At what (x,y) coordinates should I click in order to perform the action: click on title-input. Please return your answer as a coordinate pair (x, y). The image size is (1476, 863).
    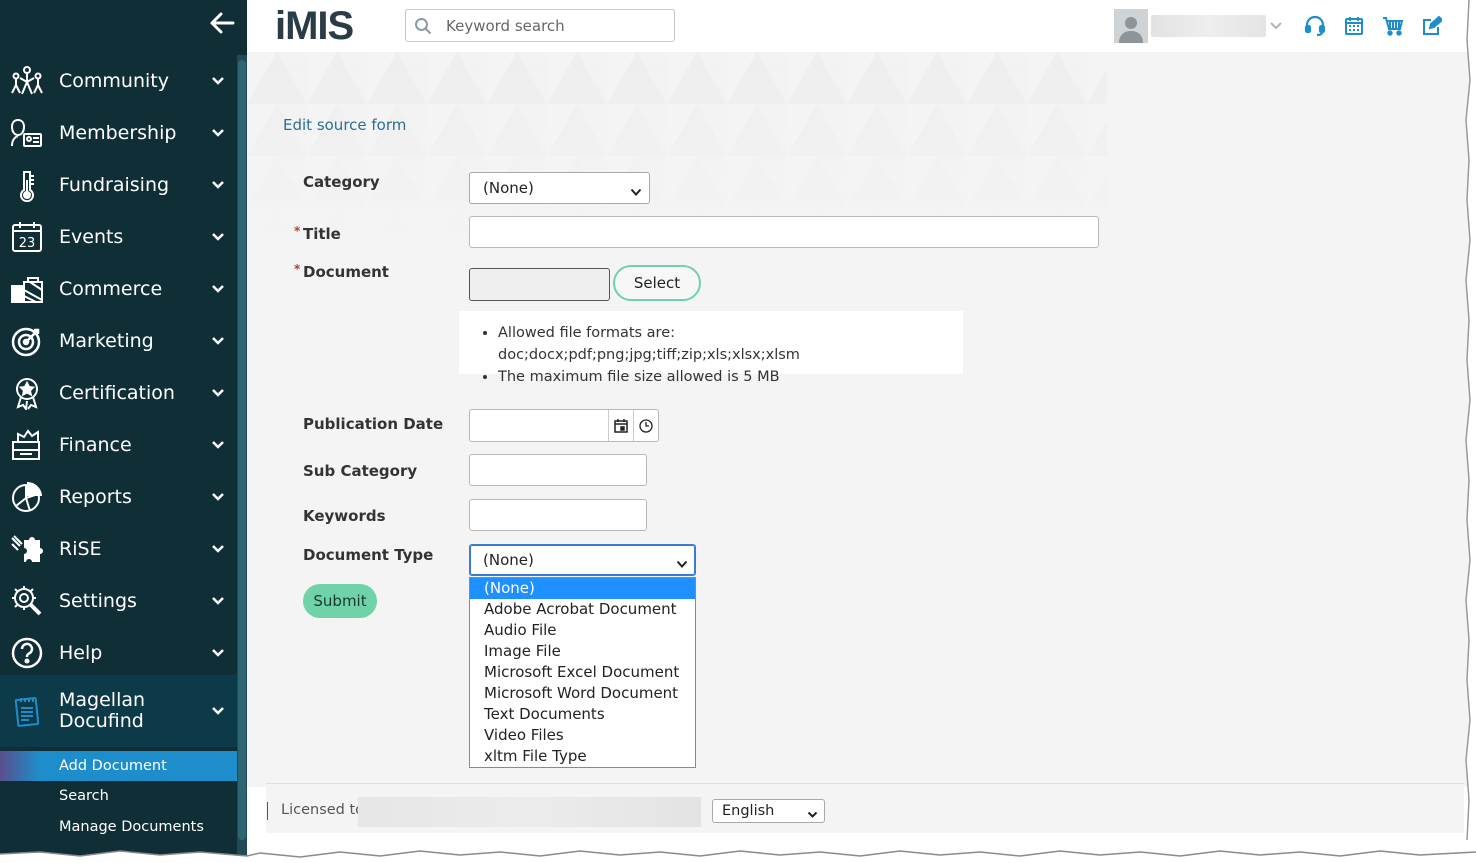
    Looking at the image, I should click on (784, 232).